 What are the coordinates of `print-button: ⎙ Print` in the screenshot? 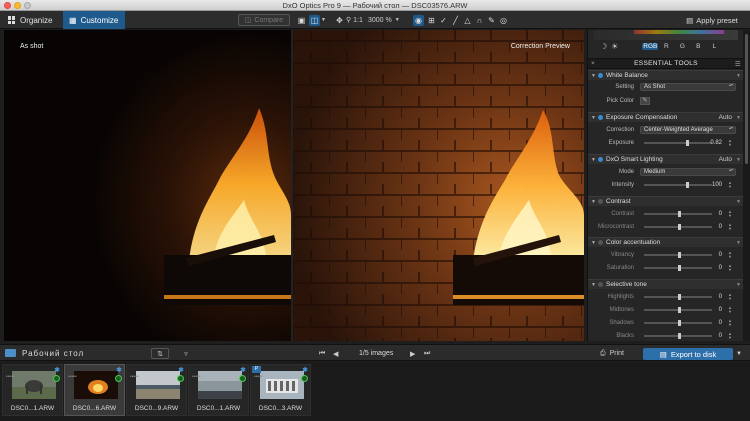 It's located at (612, 353).